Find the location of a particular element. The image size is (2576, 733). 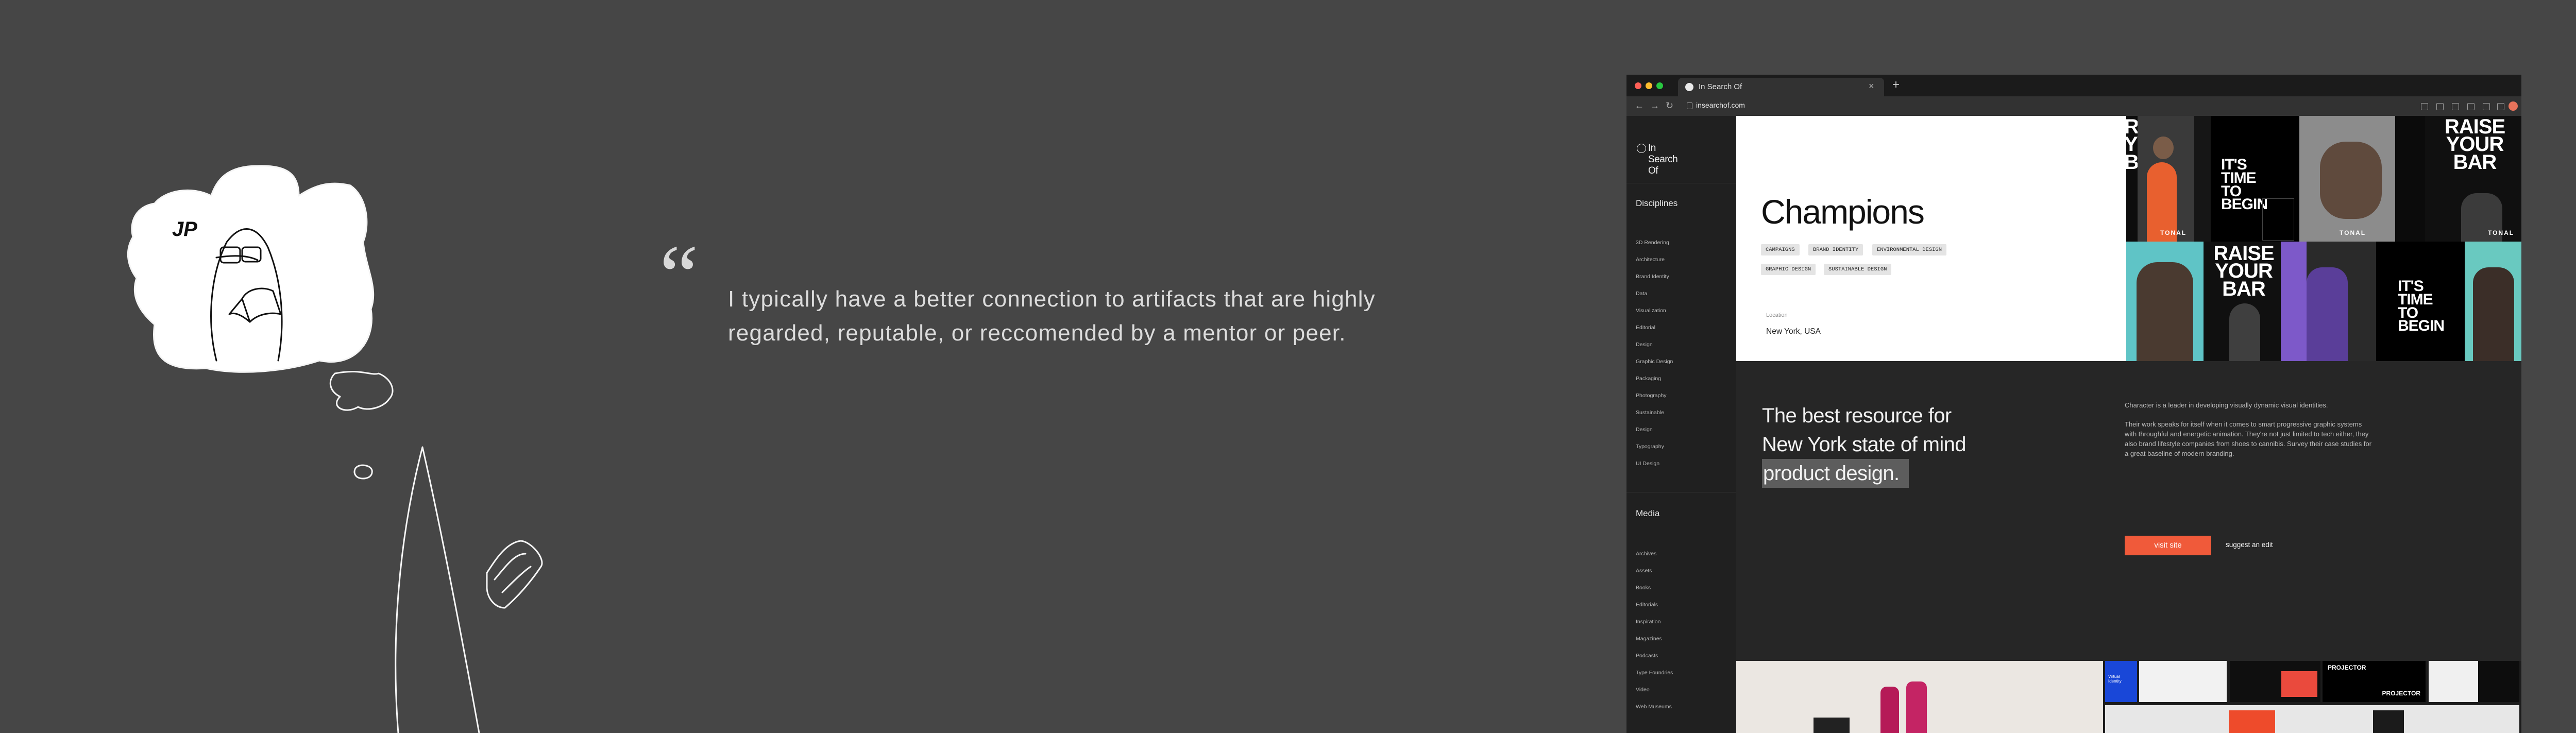

new-tab-button: + is located at coordinates (1896, 85).